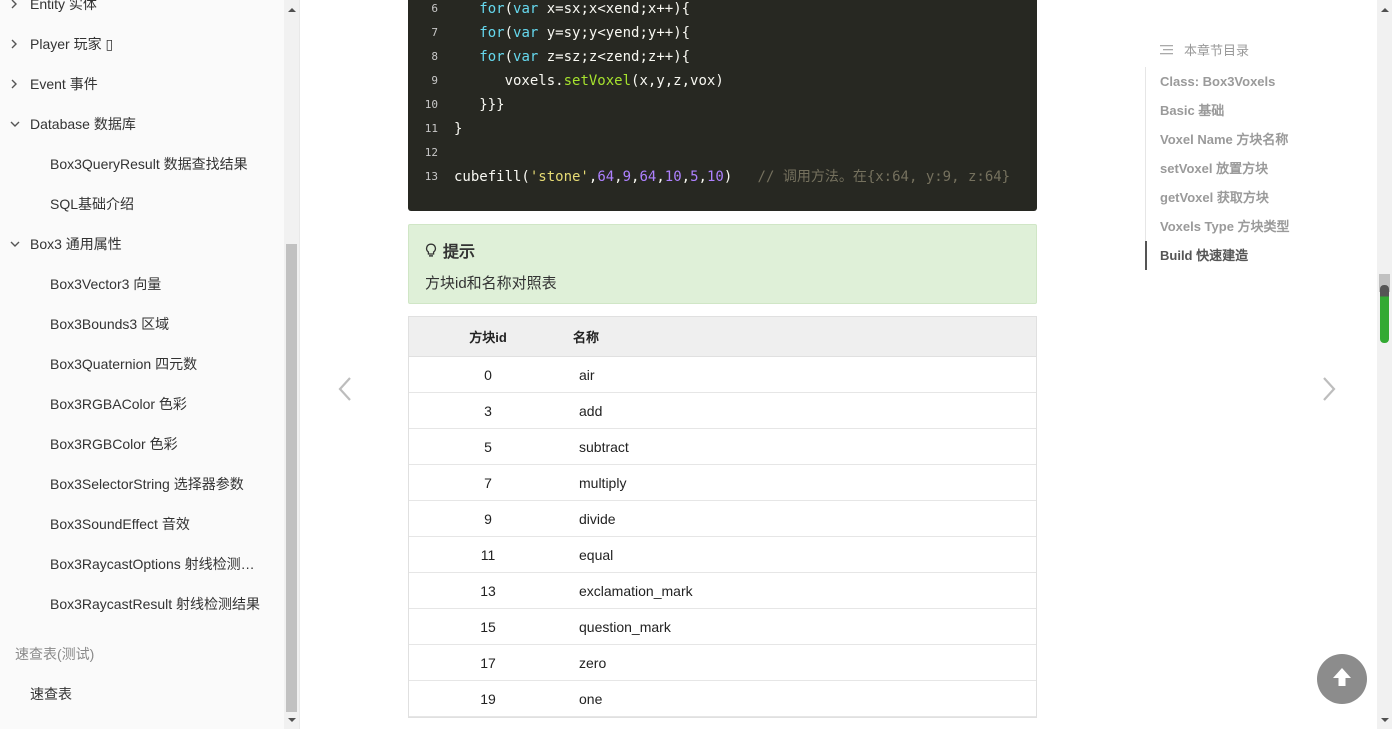 The height and width of the screenshot is (729, 1392). Describe the element at coordinates (1384, 364) in the screenshot. I see `page-scrollbar` at that location.